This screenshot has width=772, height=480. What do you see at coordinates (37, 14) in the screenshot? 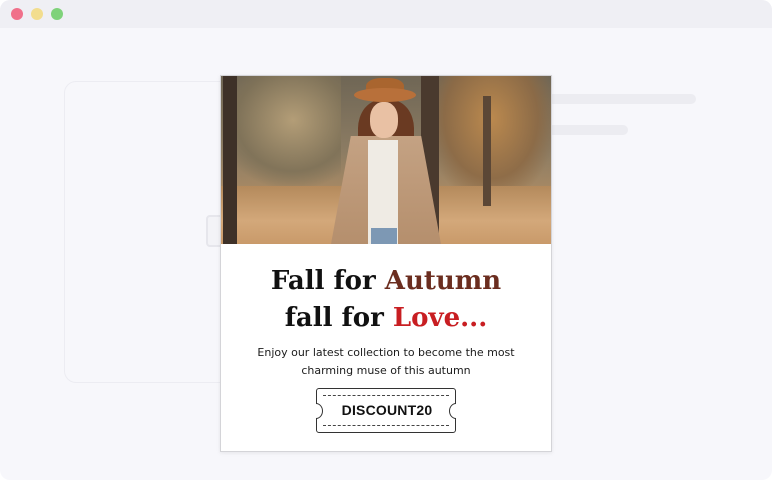
I see `minimize-window-button` at bounding box center [37, 14].